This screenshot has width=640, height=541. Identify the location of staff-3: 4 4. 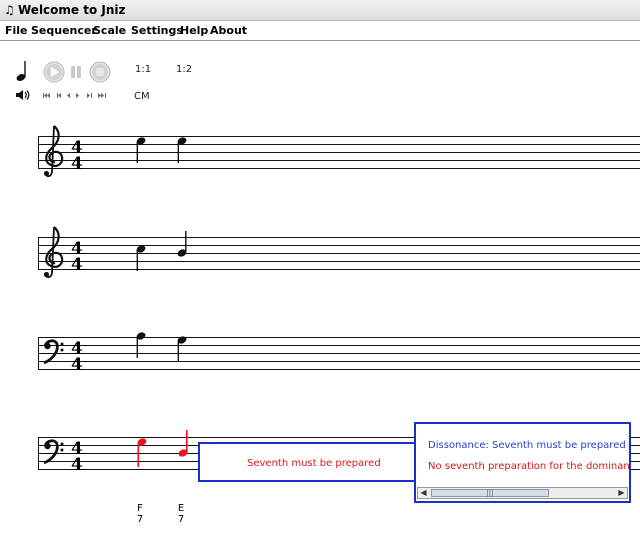
(339, 353).